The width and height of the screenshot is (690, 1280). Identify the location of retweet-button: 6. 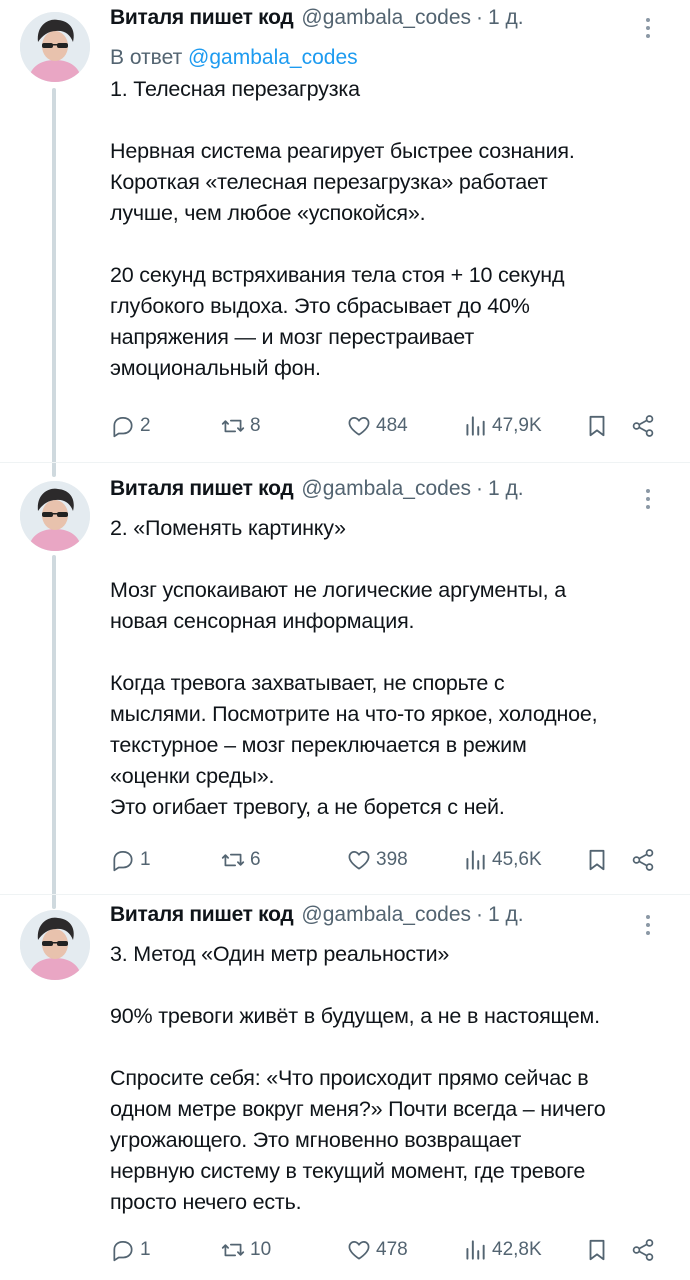
(240, 860).